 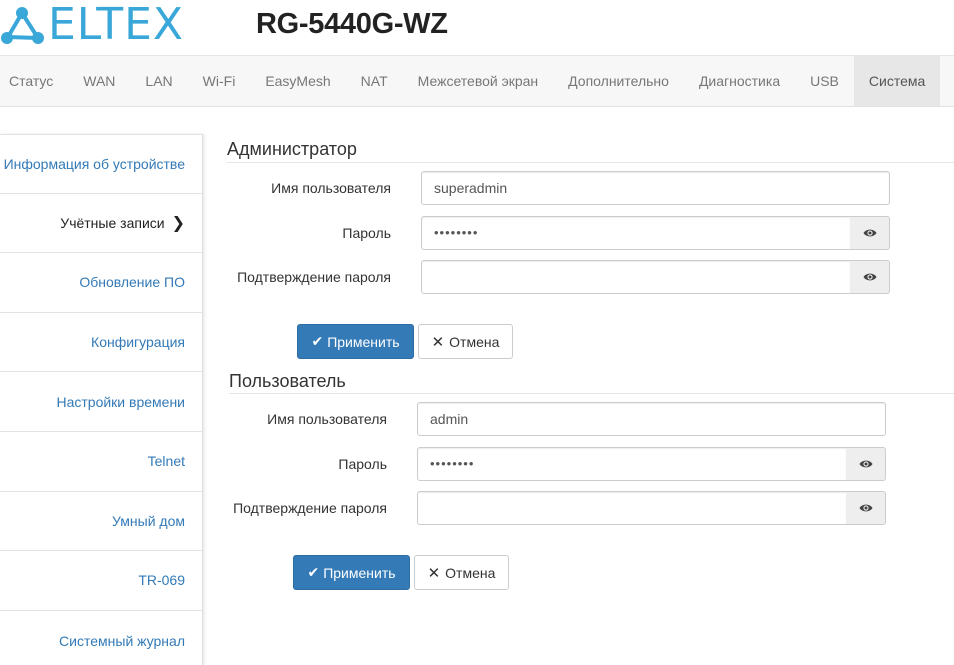 What do you see at coordinates (359, 572) in the screenshot?
I see `user-apply-label: Применить` at bounding box center [359, 572].